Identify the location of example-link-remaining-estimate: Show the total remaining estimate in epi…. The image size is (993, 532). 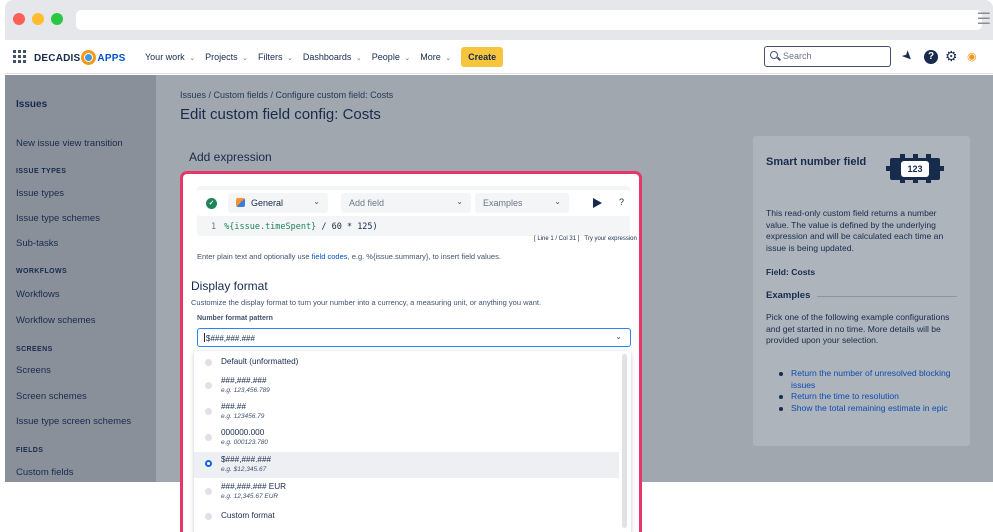
(869, 409).